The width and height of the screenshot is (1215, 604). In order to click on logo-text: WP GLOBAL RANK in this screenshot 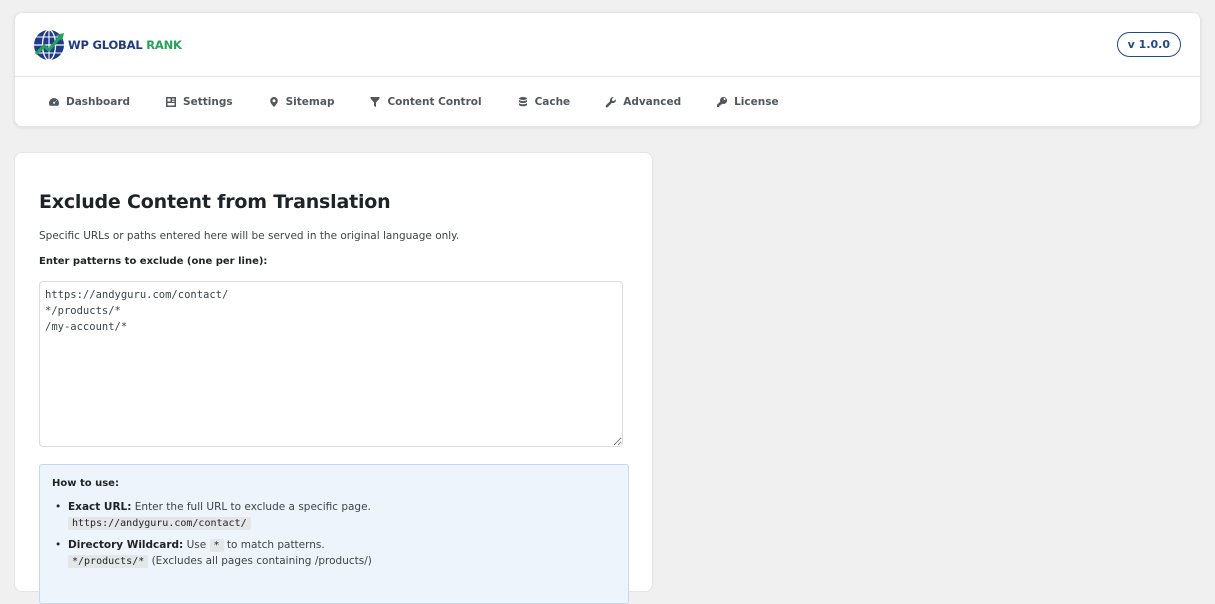, I will do `click(125, 45)`.